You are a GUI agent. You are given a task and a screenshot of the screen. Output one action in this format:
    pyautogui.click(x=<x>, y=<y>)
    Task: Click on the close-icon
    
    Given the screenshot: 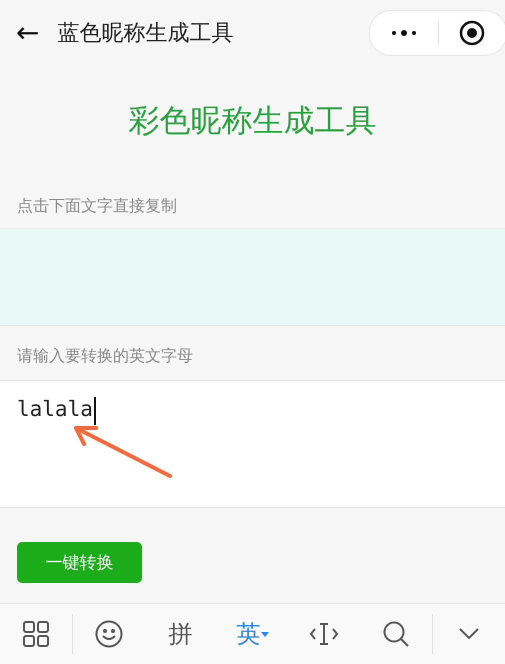 What is the action you would take?
    pyautogui.click(x=472, y=33)
    